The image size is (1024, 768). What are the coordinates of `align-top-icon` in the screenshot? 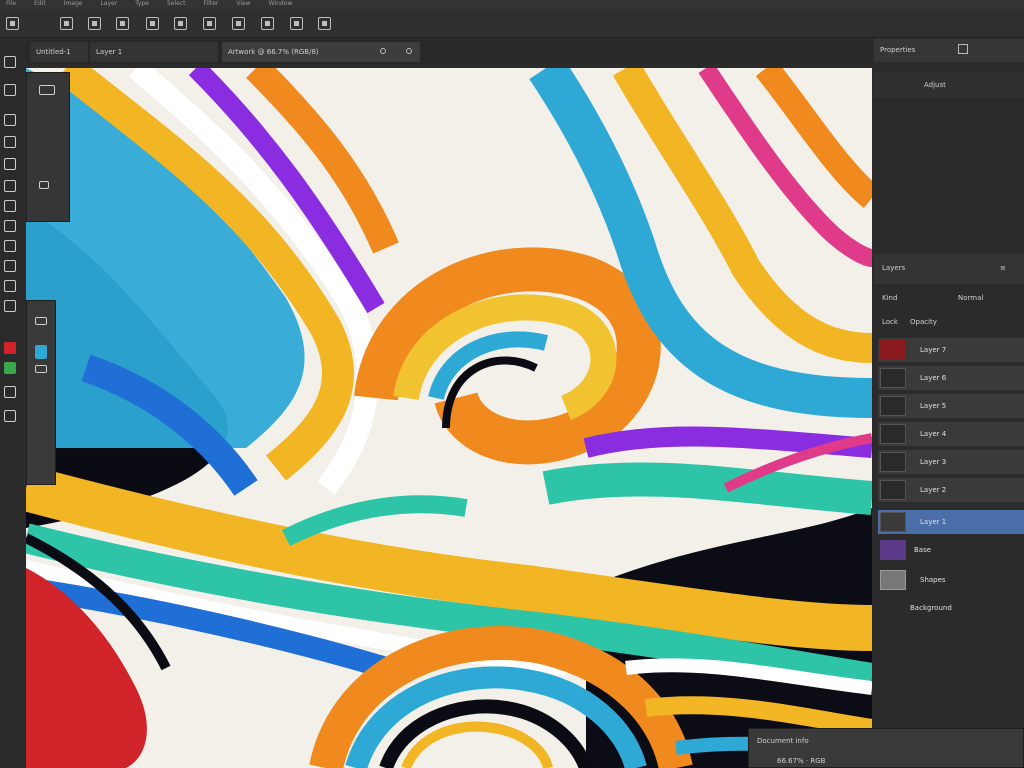 It's located at (180, 23).